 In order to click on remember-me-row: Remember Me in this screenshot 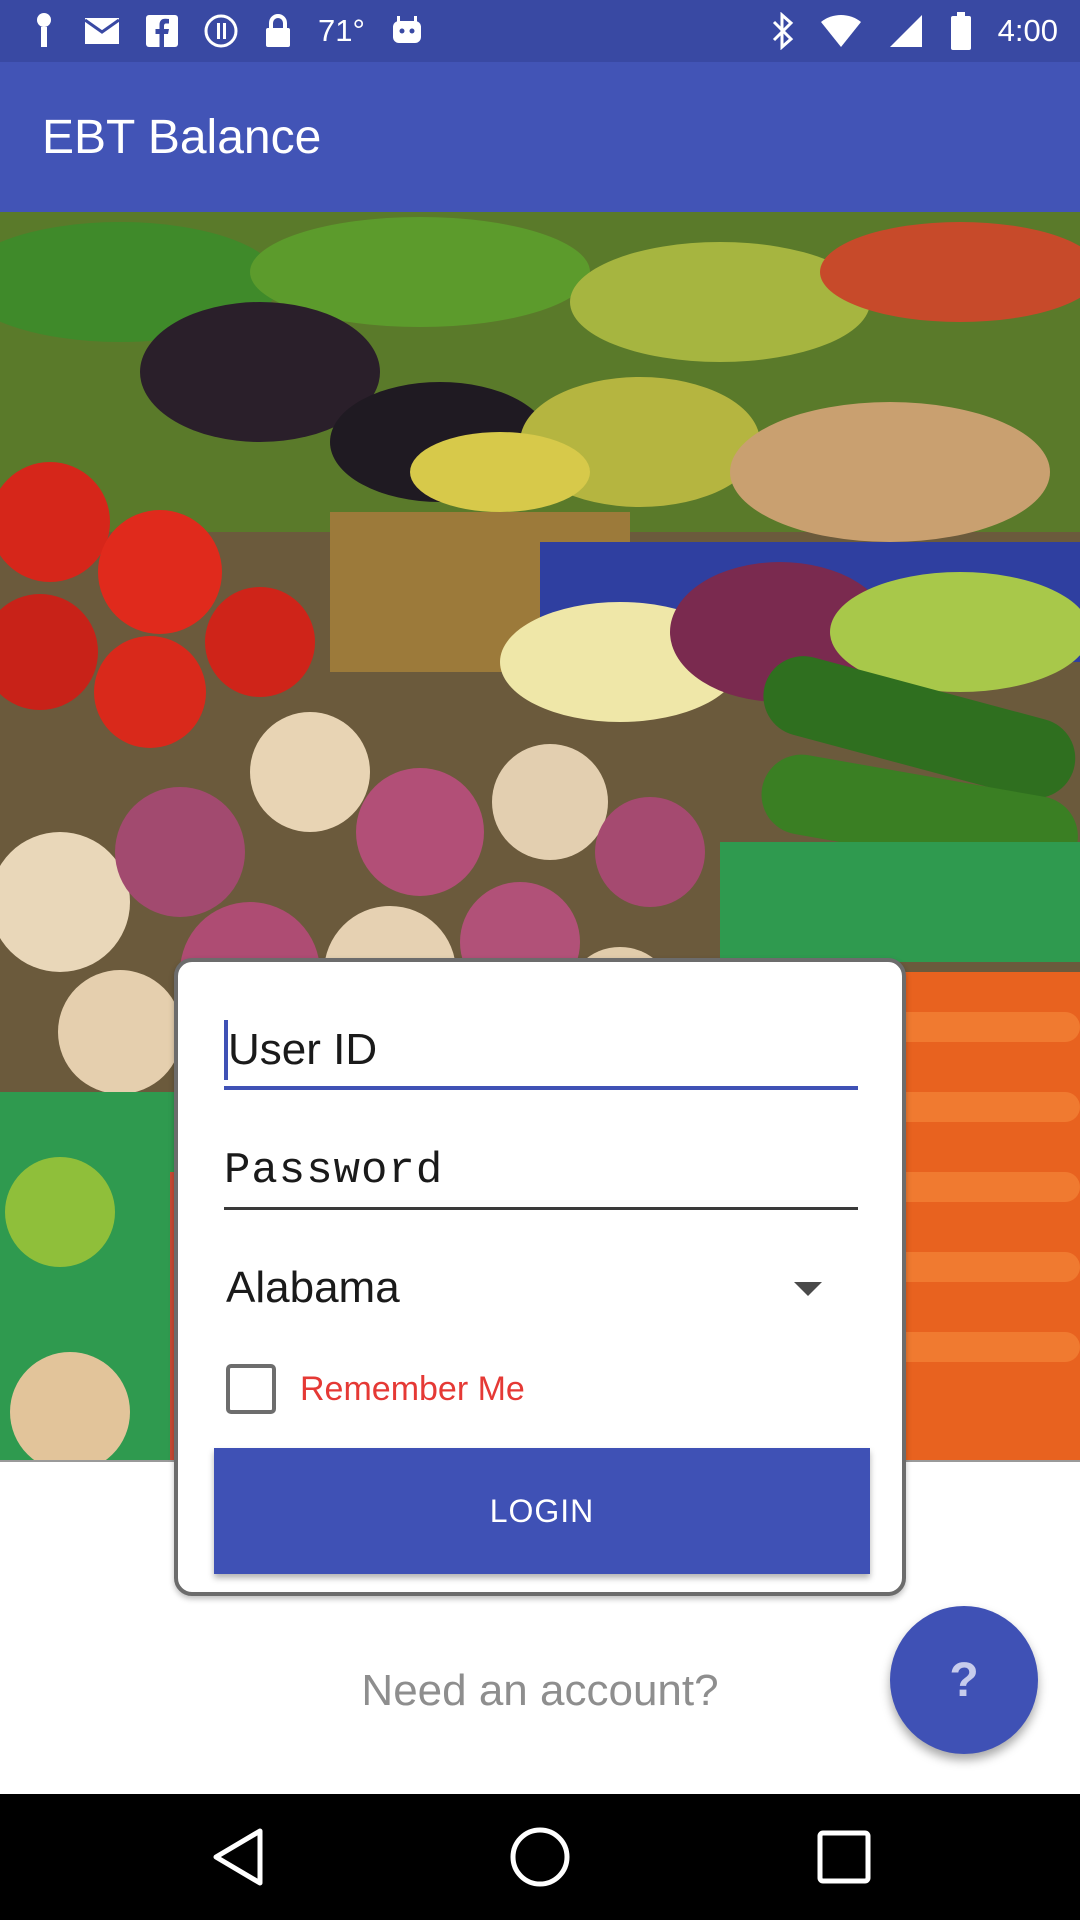, I will do `click(375, 1389)`.